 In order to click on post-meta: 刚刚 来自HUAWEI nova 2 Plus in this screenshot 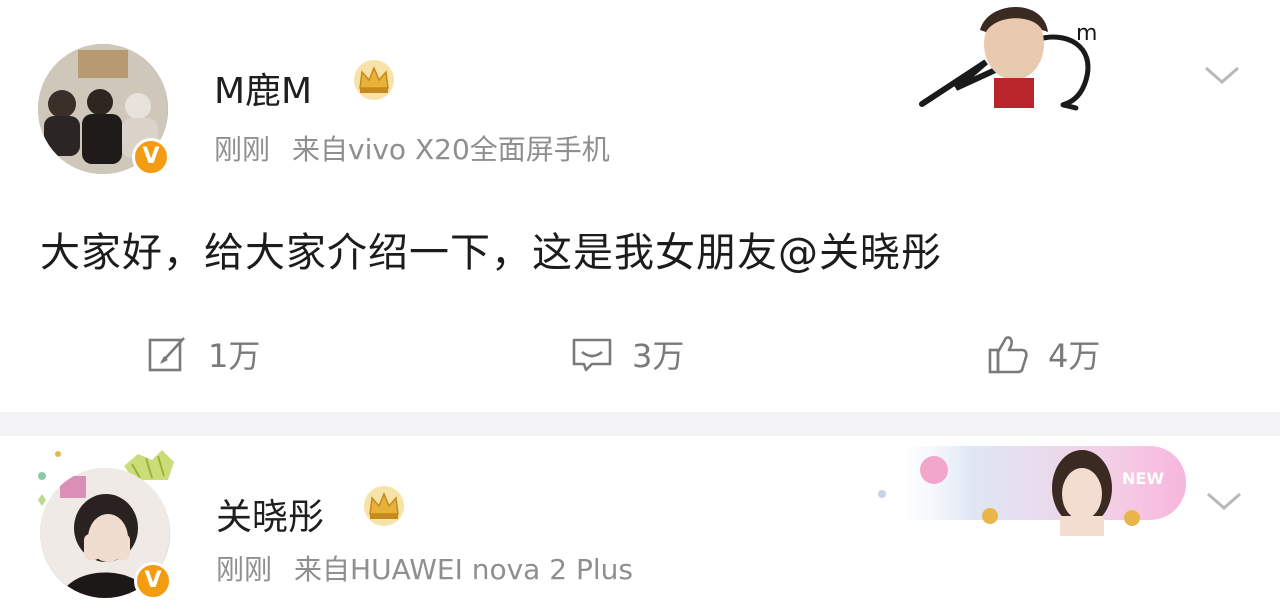, I will do `click(424, 568)`.